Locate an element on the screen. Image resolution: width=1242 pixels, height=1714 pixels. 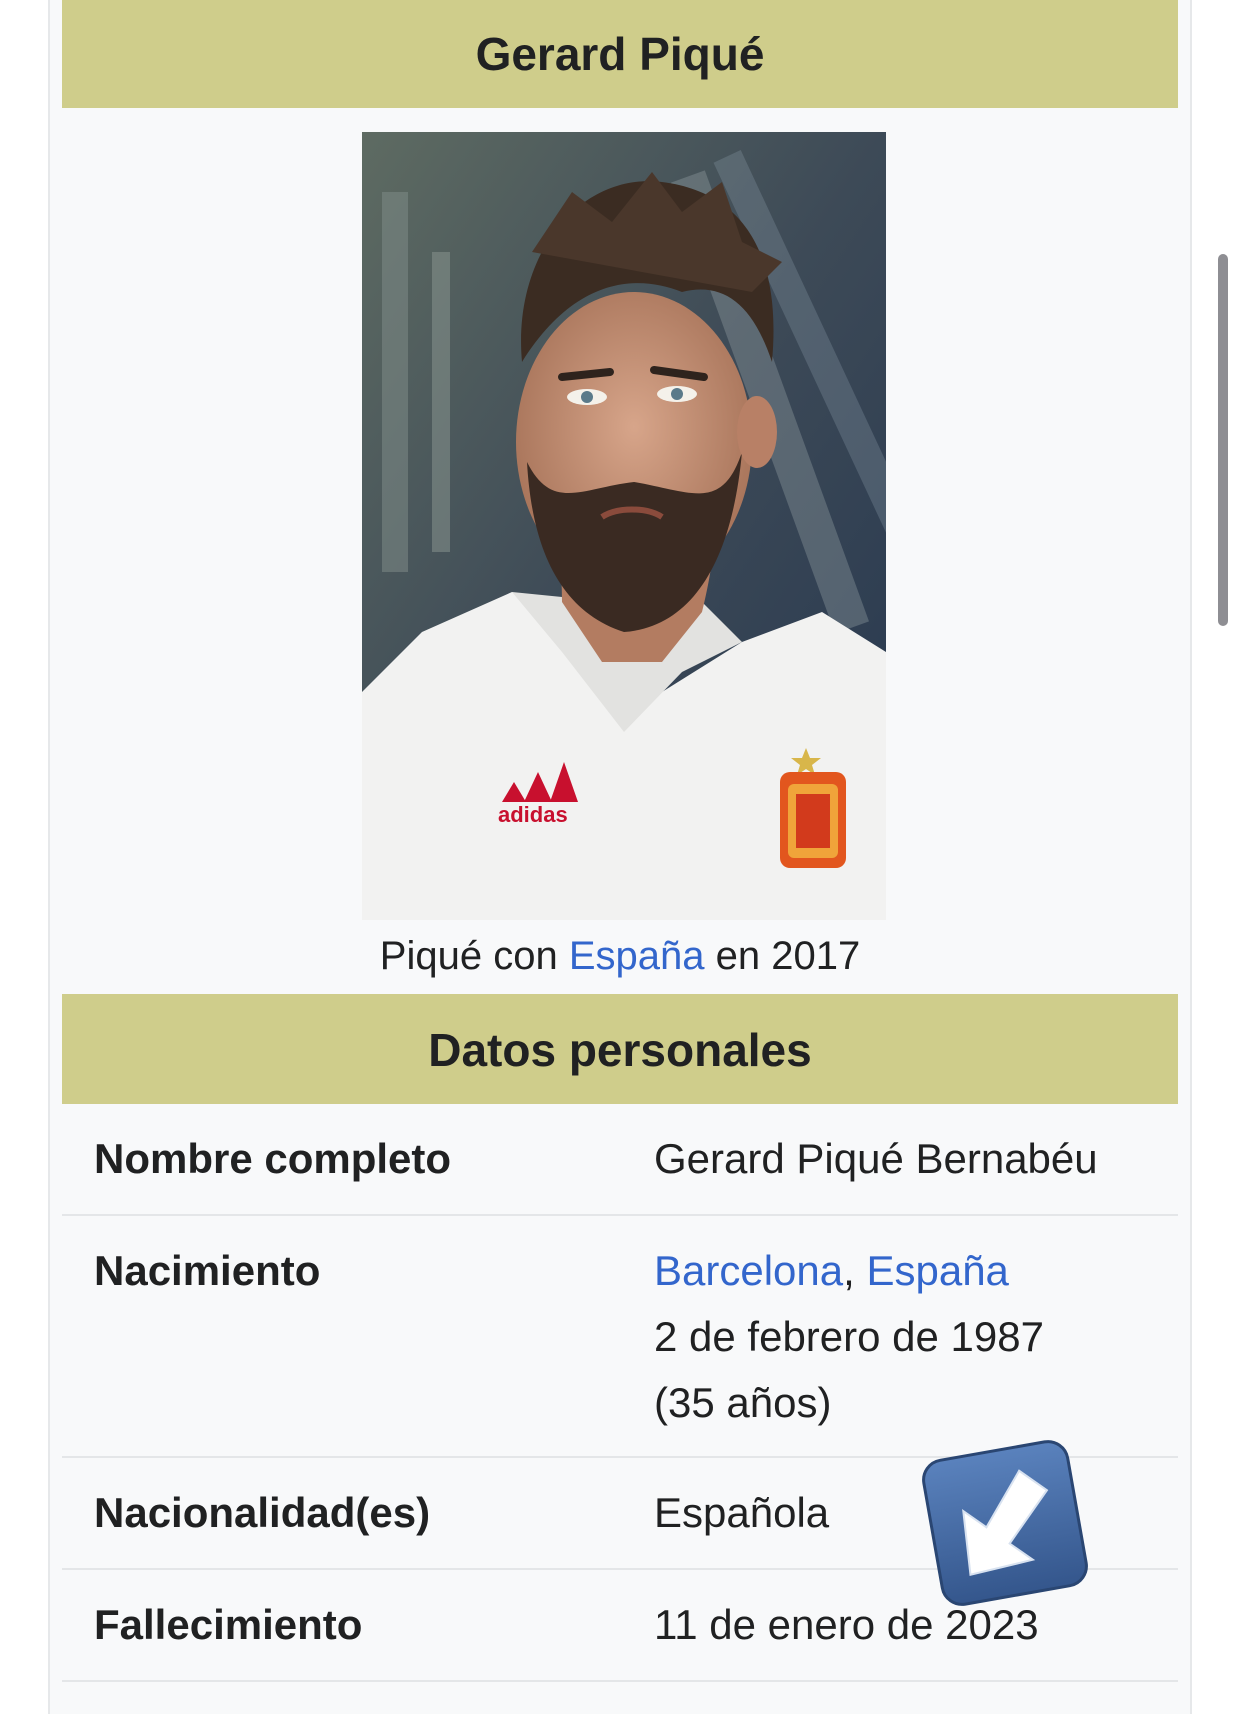
birth-place: Barcelona, España is located at coordinates (849, 1271).